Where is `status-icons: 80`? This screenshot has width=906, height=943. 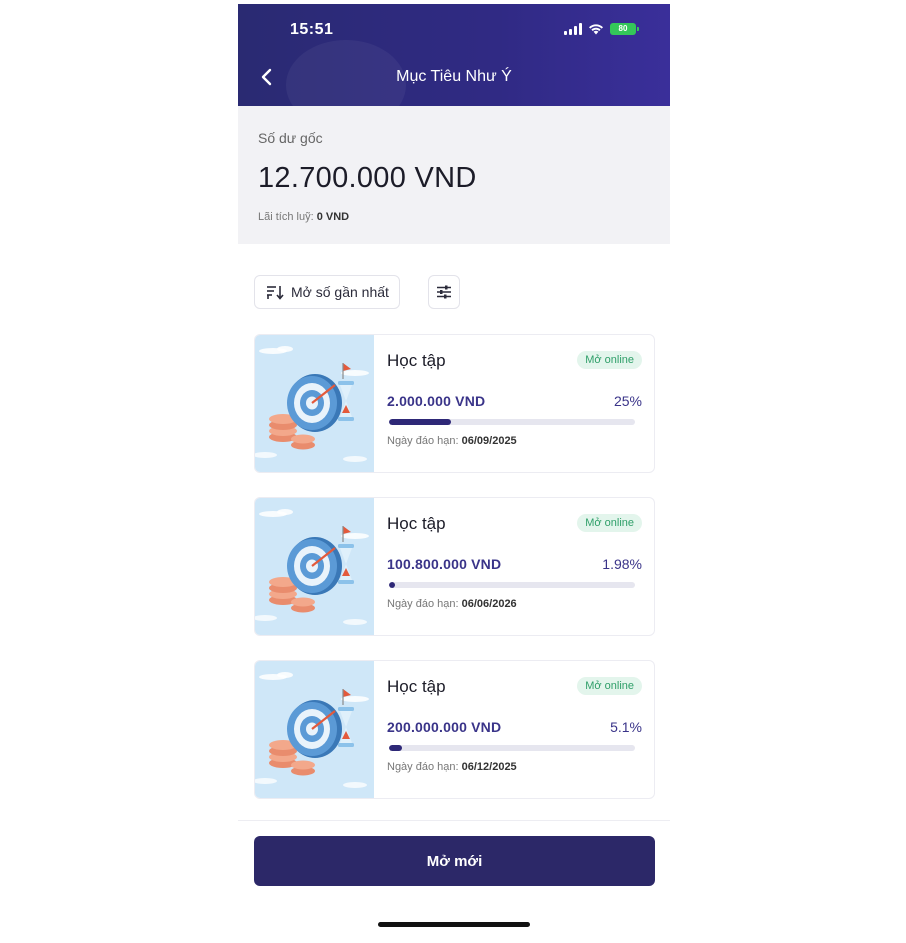 status-icons: 80 is located at coordinates (601, 29).